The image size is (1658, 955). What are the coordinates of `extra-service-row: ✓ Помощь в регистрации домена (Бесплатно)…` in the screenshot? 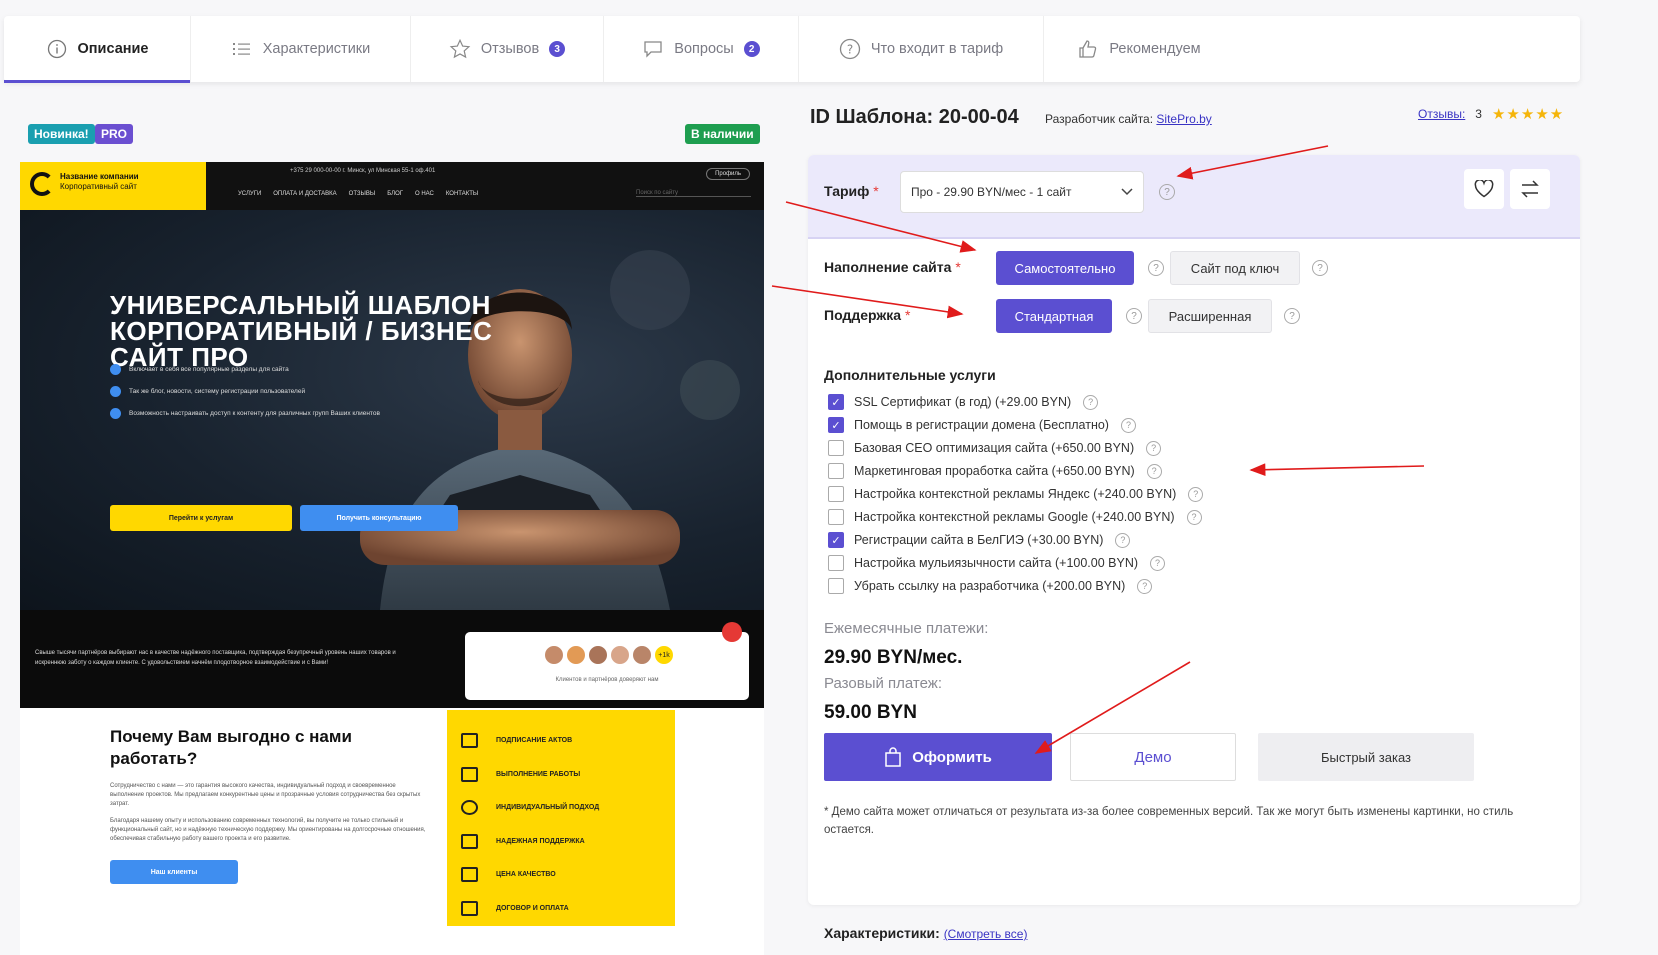 It's located at (982, 425).